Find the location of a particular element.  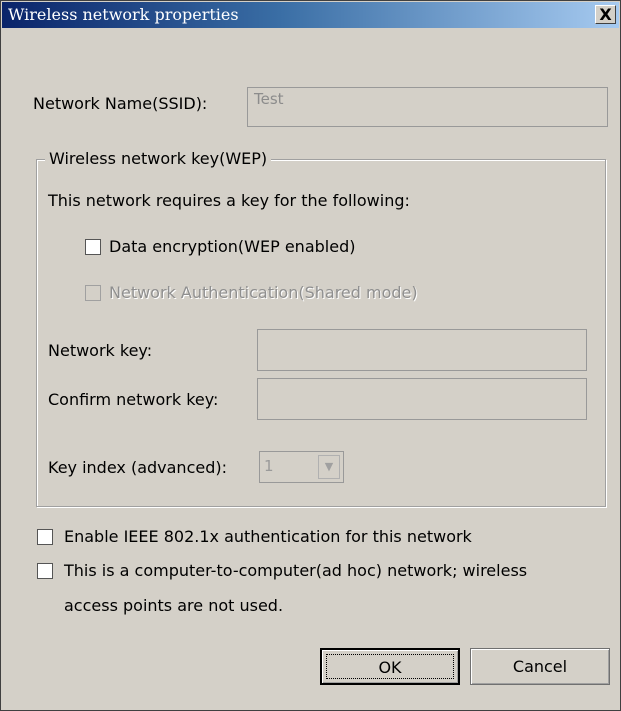

close-icon: X is located at coordinates (605, 14).